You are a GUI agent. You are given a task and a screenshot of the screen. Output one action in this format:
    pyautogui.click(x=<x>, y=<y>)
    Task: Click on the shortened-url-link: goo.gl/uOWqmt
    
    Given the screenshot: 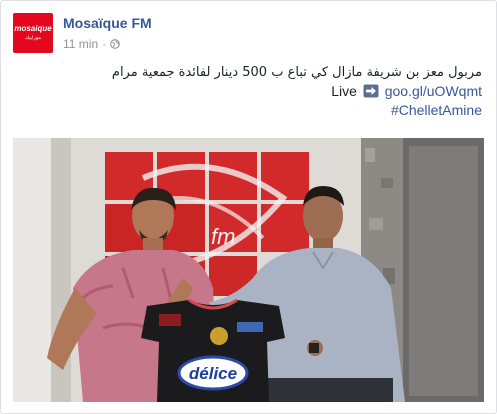 What is the action you would take?
    pyautogui.click(x=433, y=91)
    